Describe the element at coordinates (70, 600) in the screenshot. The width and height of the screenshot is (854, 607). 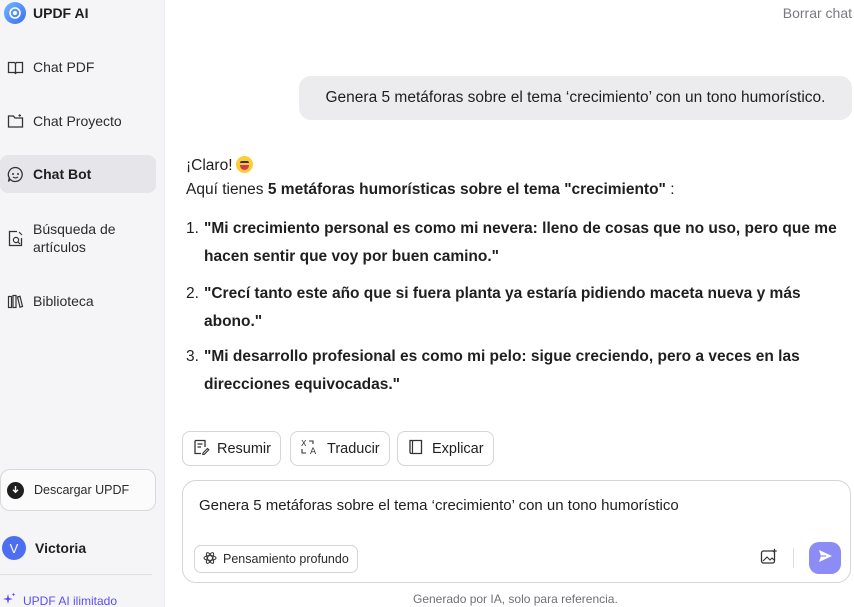
I see `upgrade-label: UPDF AI ilimitado` at that location.